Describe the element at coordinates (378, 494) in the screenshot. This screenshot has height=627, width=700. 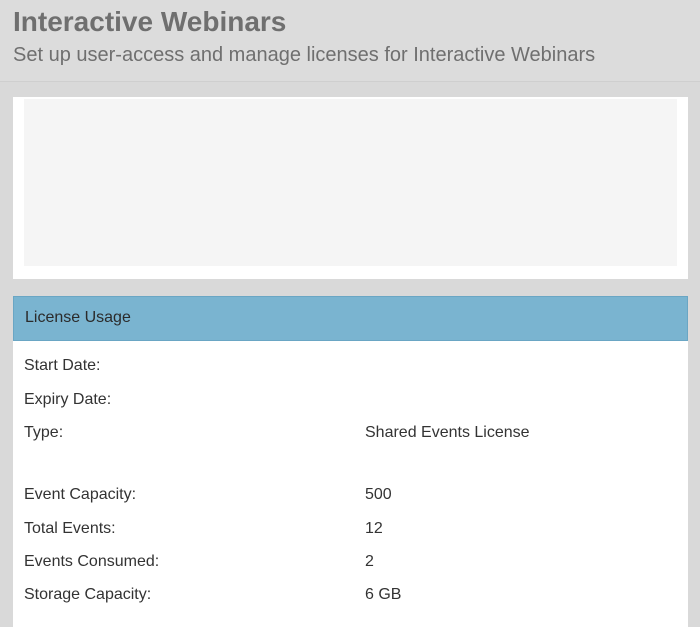
I see `event-capacity-value: 500` at that location.